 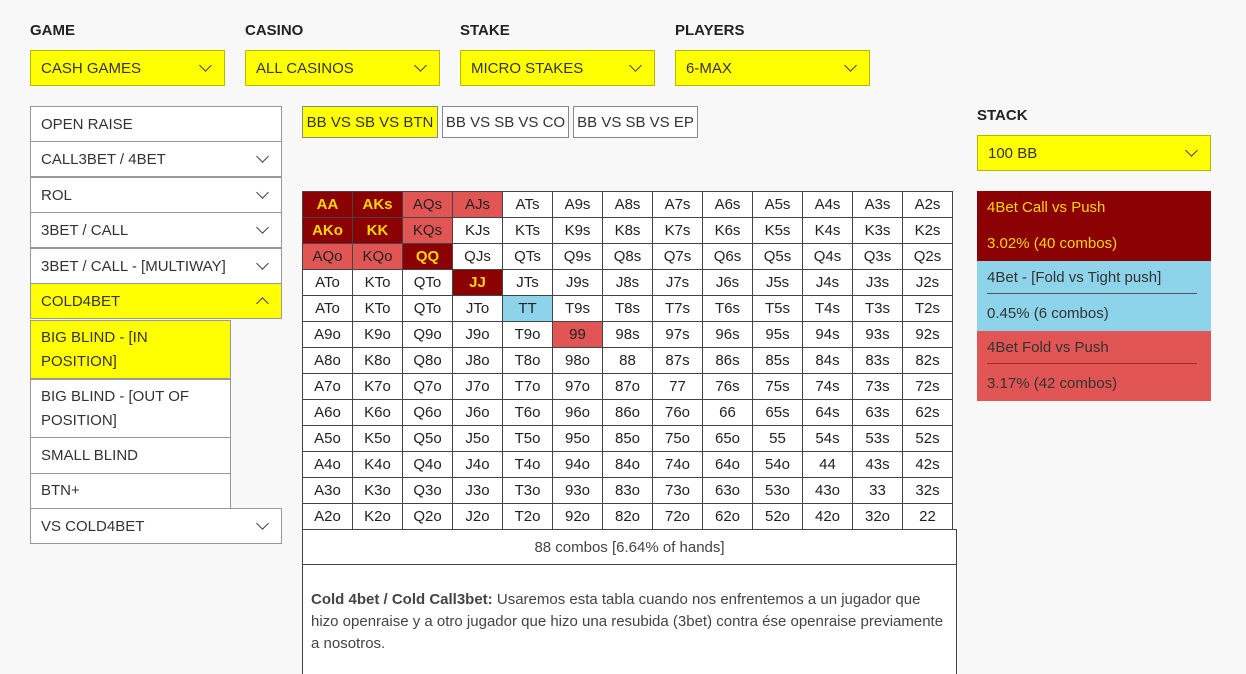 I want to click on hand-cell: A7o, so click(x=327, y=386).